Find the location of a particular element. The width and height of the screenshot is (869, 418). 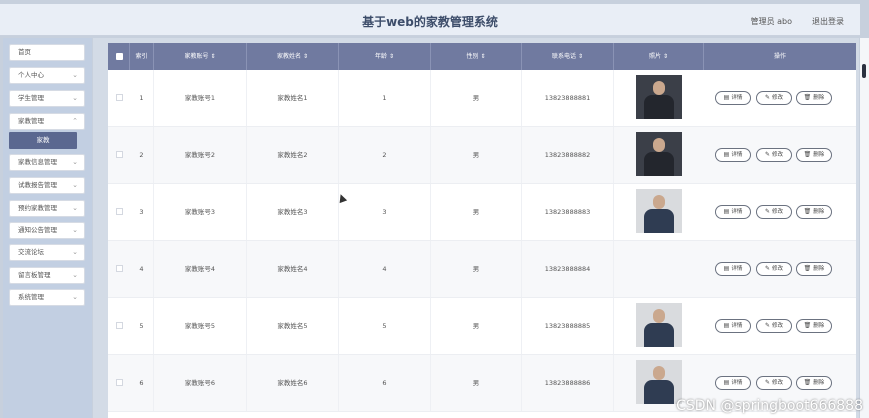

table-row: 3 家教账号3 家教姓名3 3 男 13823888883 ▤ 详情 ✎ 修改 🗑 删除 is located at coordinates (482, 212).